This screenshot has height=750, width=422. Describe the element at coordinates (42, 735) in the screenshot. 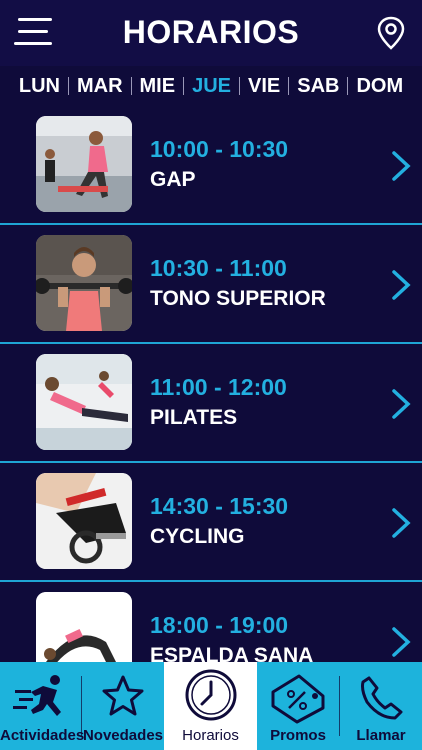

I see `tab-label: Actividades` at that location.